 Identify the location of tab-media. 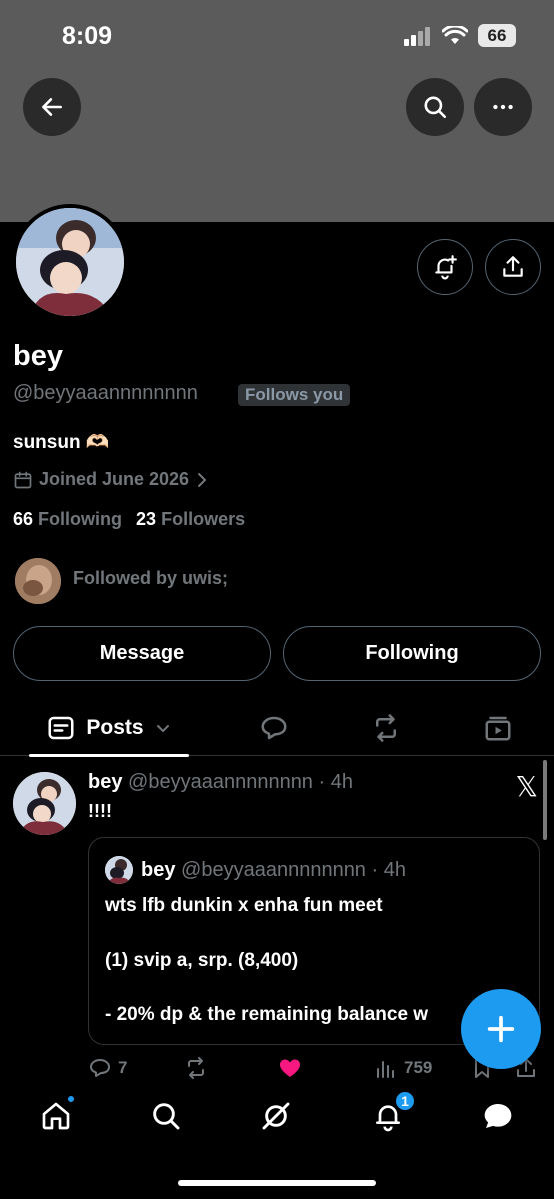
(498, 728).